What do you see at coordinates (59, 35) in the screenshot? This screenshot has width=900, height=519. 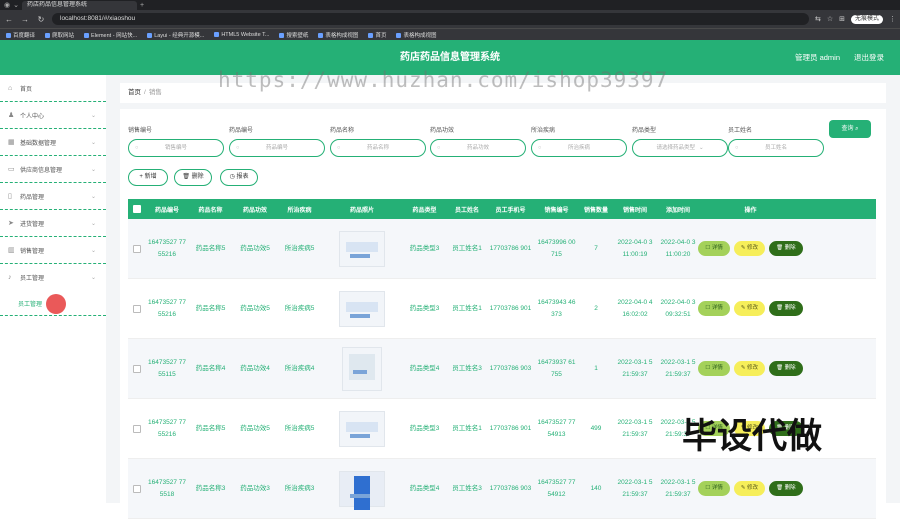 I see `bookmark-item: 爬取网站` at bounding box center [59, 35].